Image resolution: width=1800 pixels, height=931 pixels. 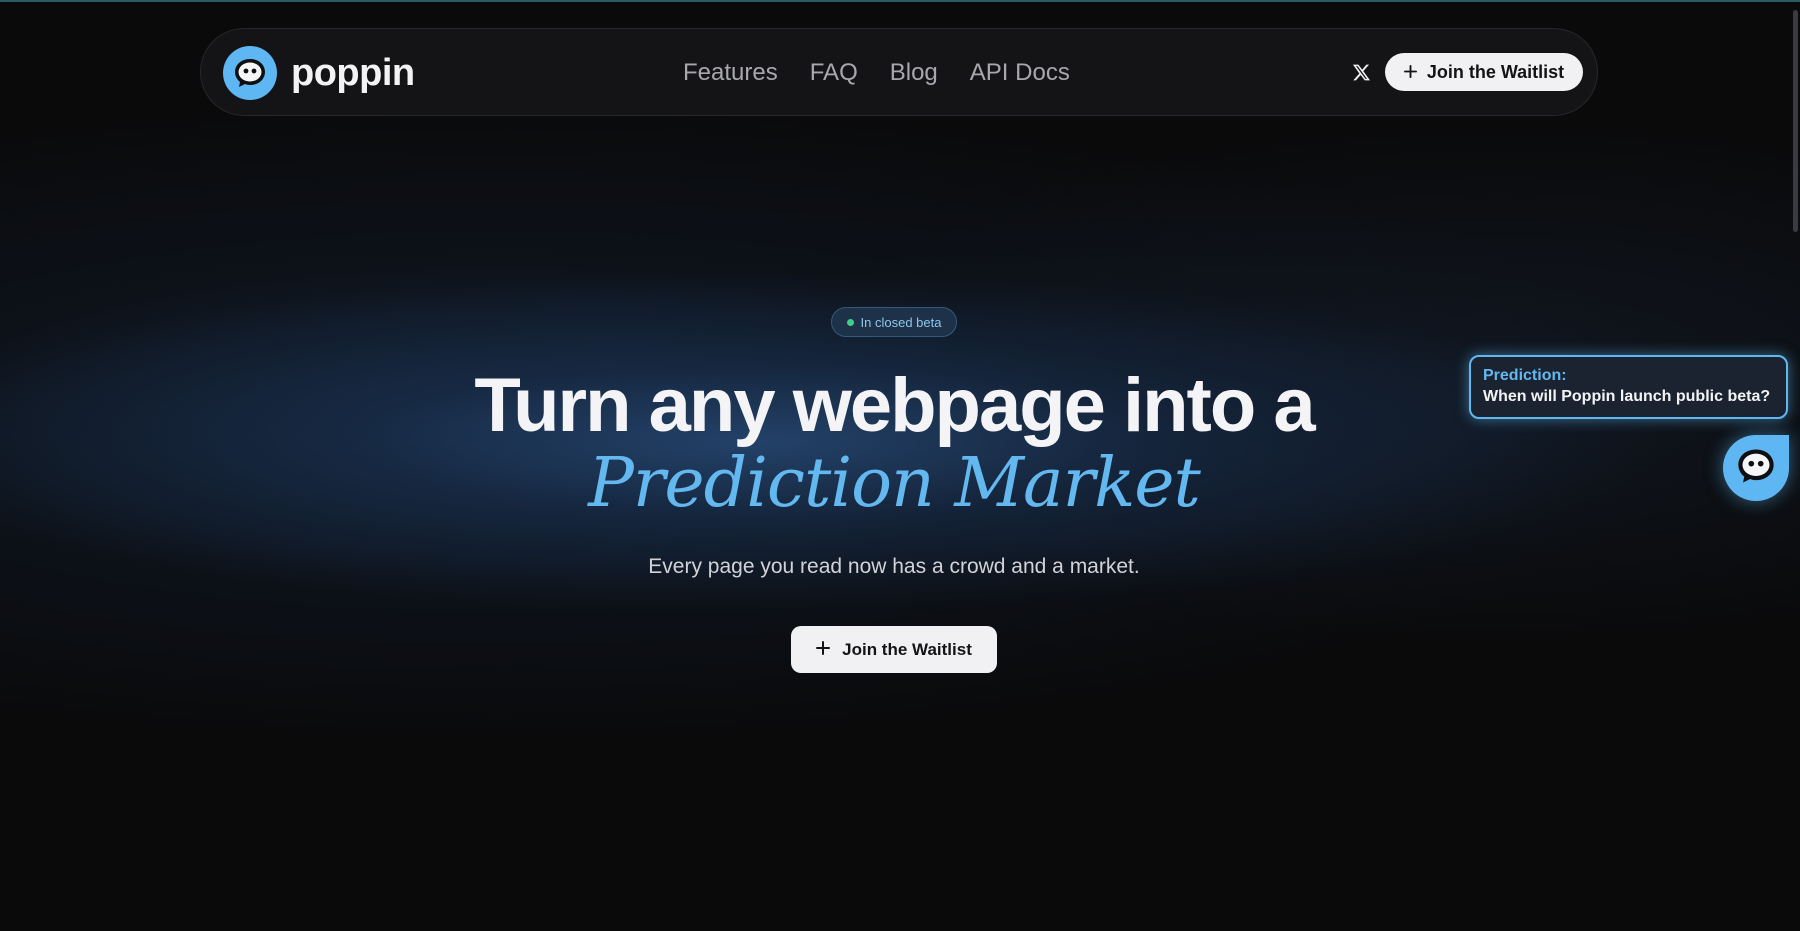 What do you see at coordinates (914, 73) in the screenshot?
I see `nav-link-blog: Blog` at bounding box center [914, 73].